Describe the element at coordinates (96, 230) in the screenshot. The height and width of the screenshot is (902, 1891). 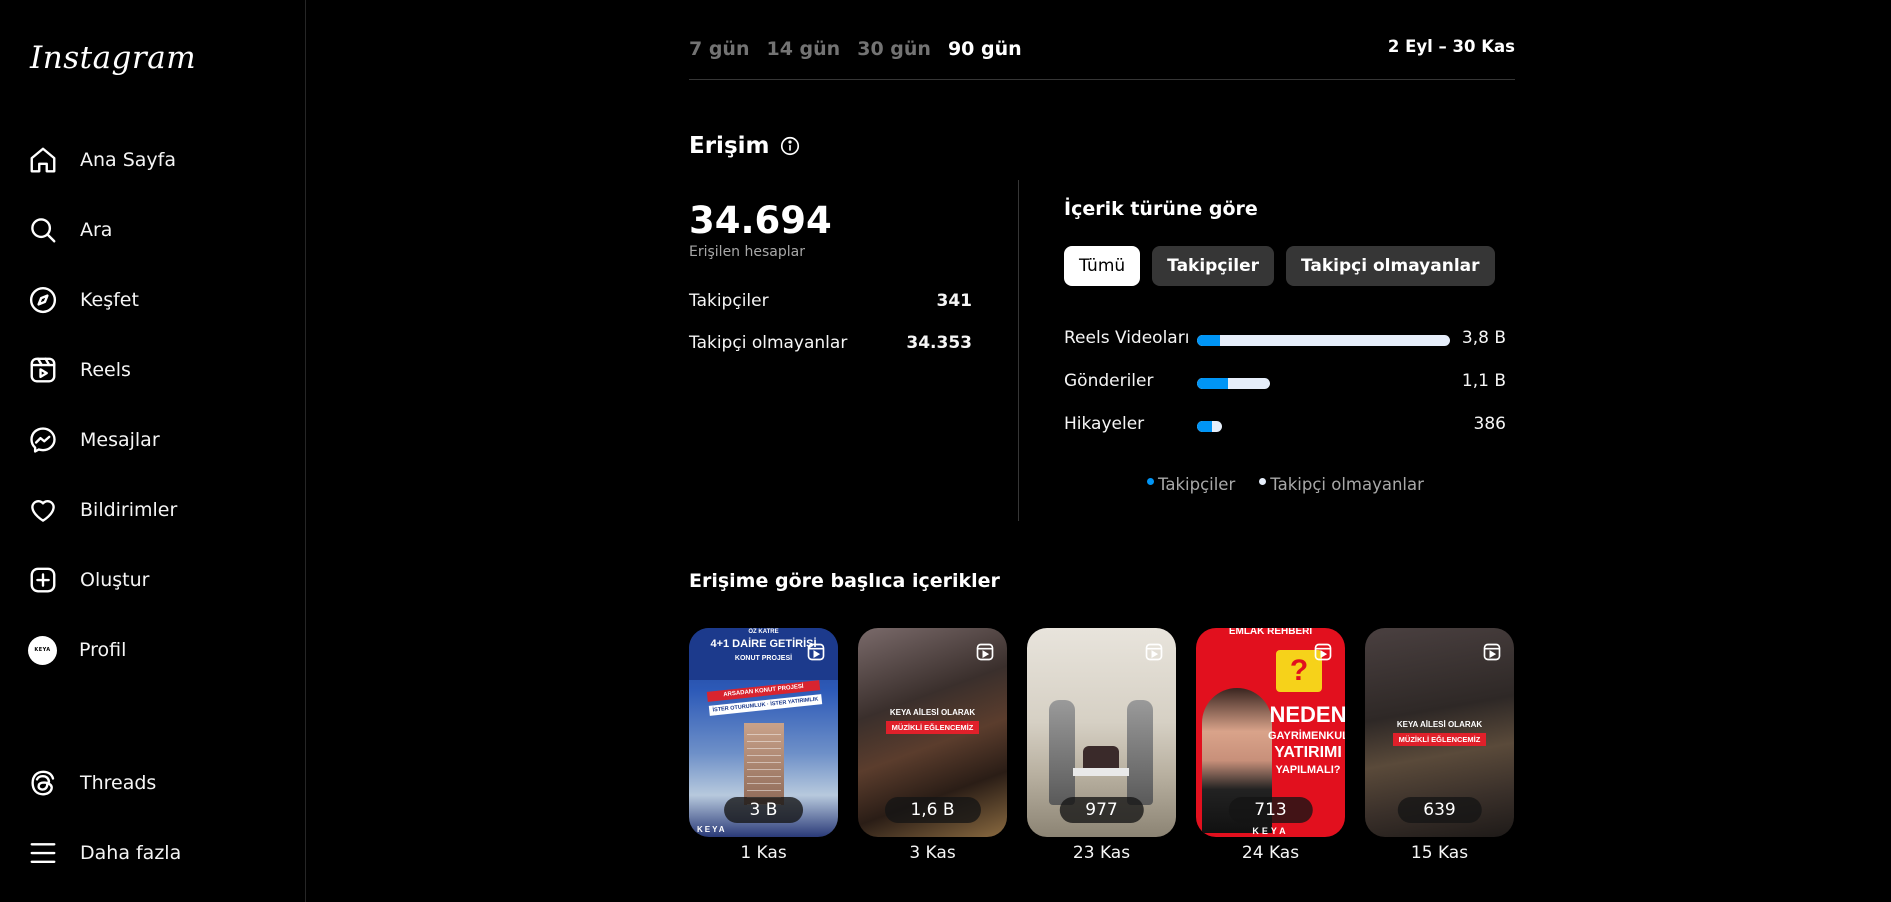
I see `nav-search-label: Ara` at that location.